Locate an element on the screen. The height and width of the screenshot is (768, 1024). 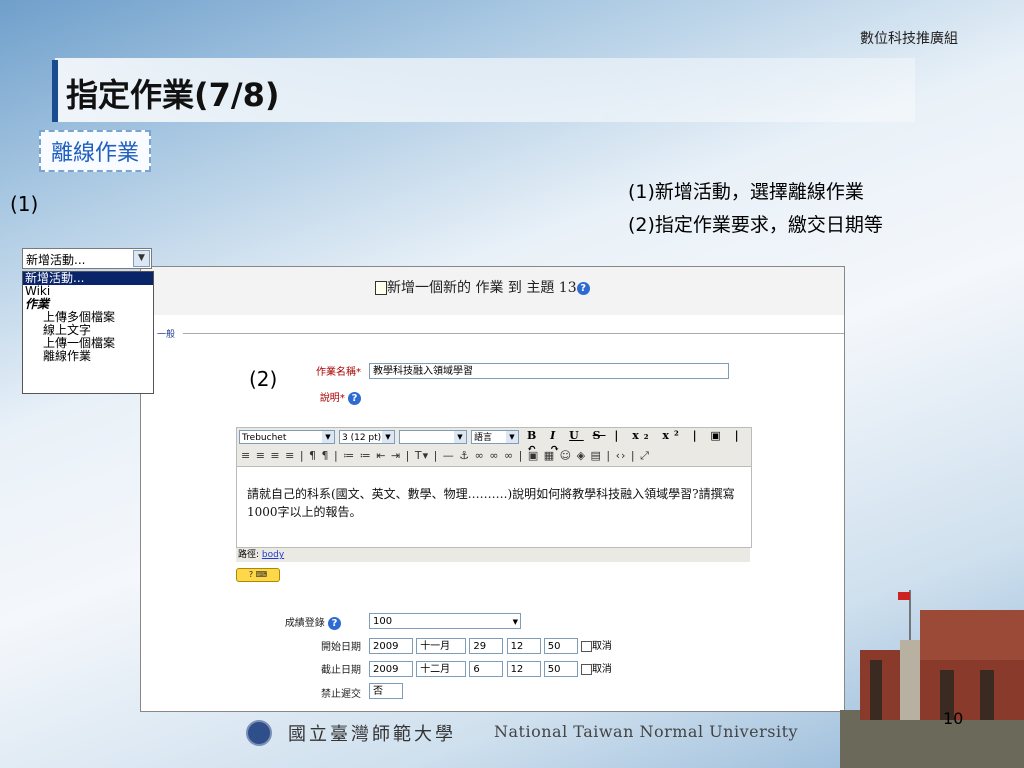
grade-label: 成績登錄 ? is located at coordinates (306, 622).